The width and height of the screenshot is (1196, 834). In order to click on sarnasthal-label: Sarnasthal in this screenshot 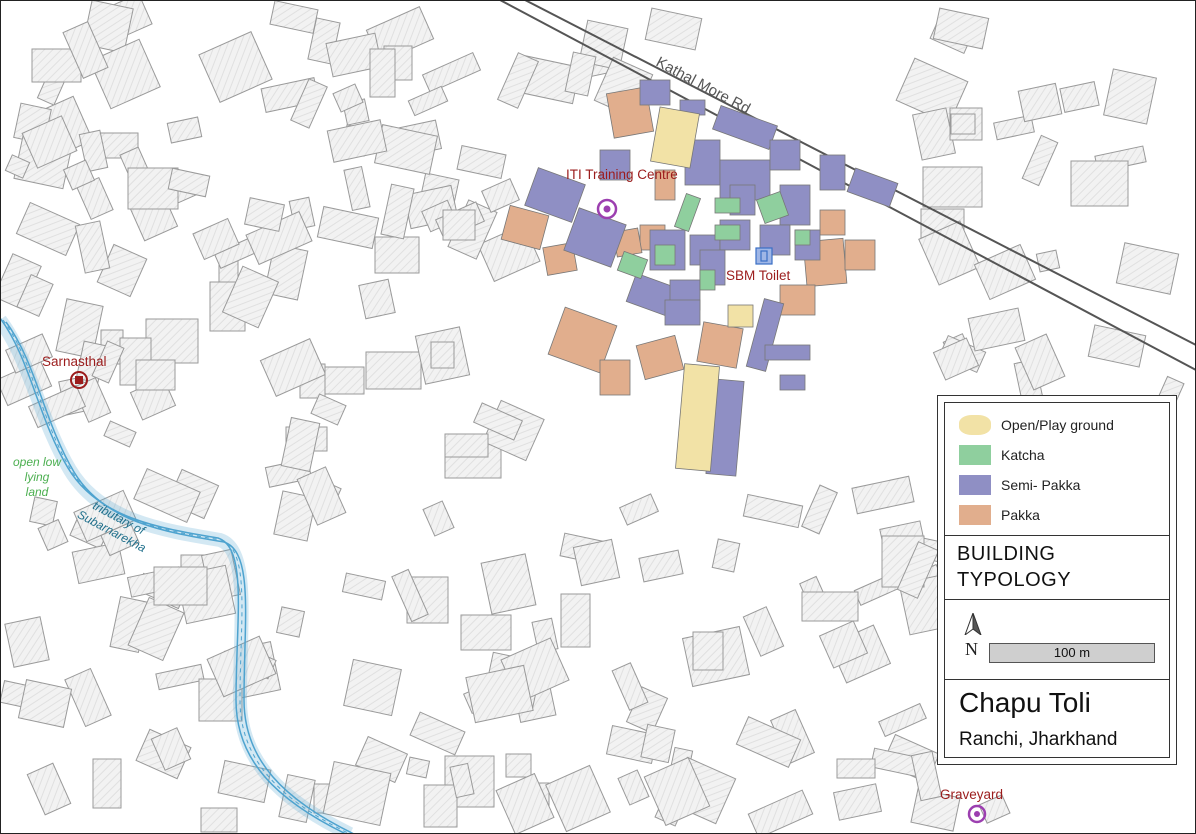, I will do `click(74, 361)`.